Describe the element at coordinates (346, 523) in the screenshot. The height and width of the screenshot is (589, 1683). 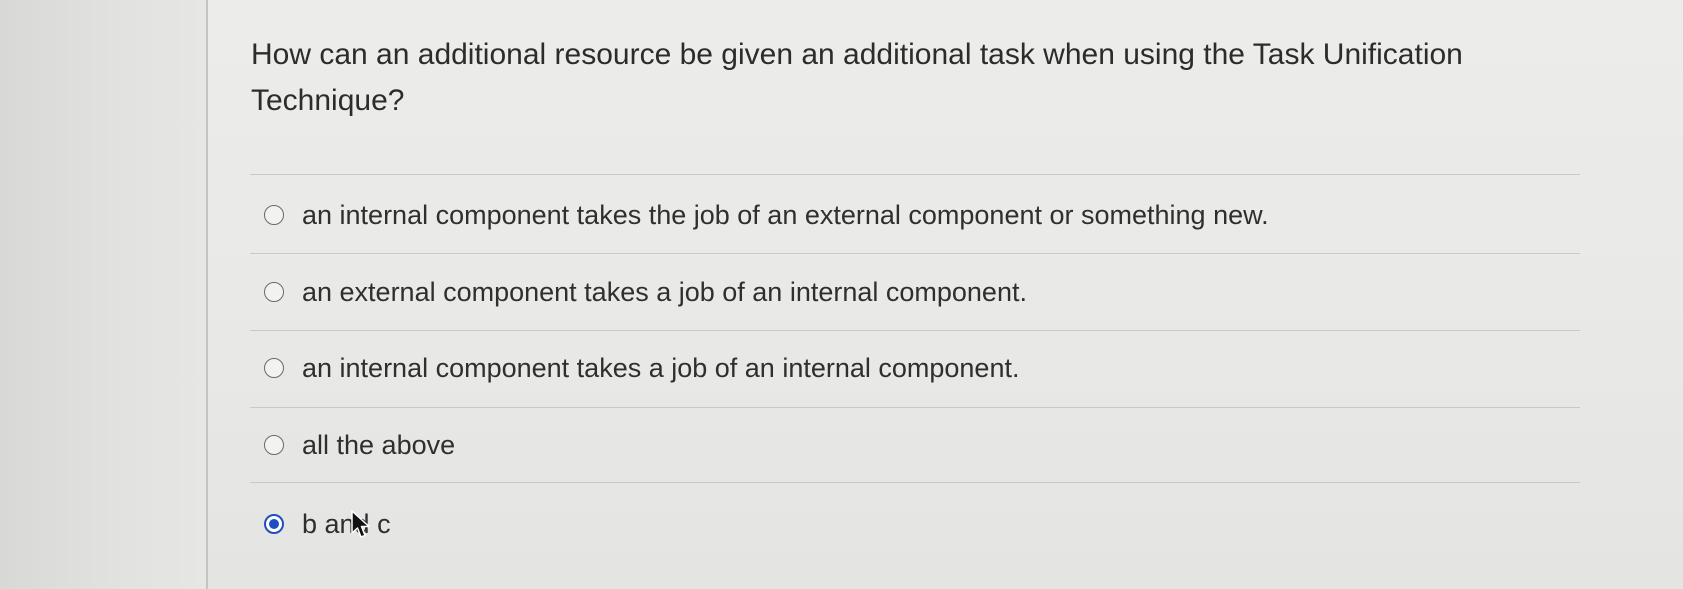
I see `option-e-label: b and c` at that location.